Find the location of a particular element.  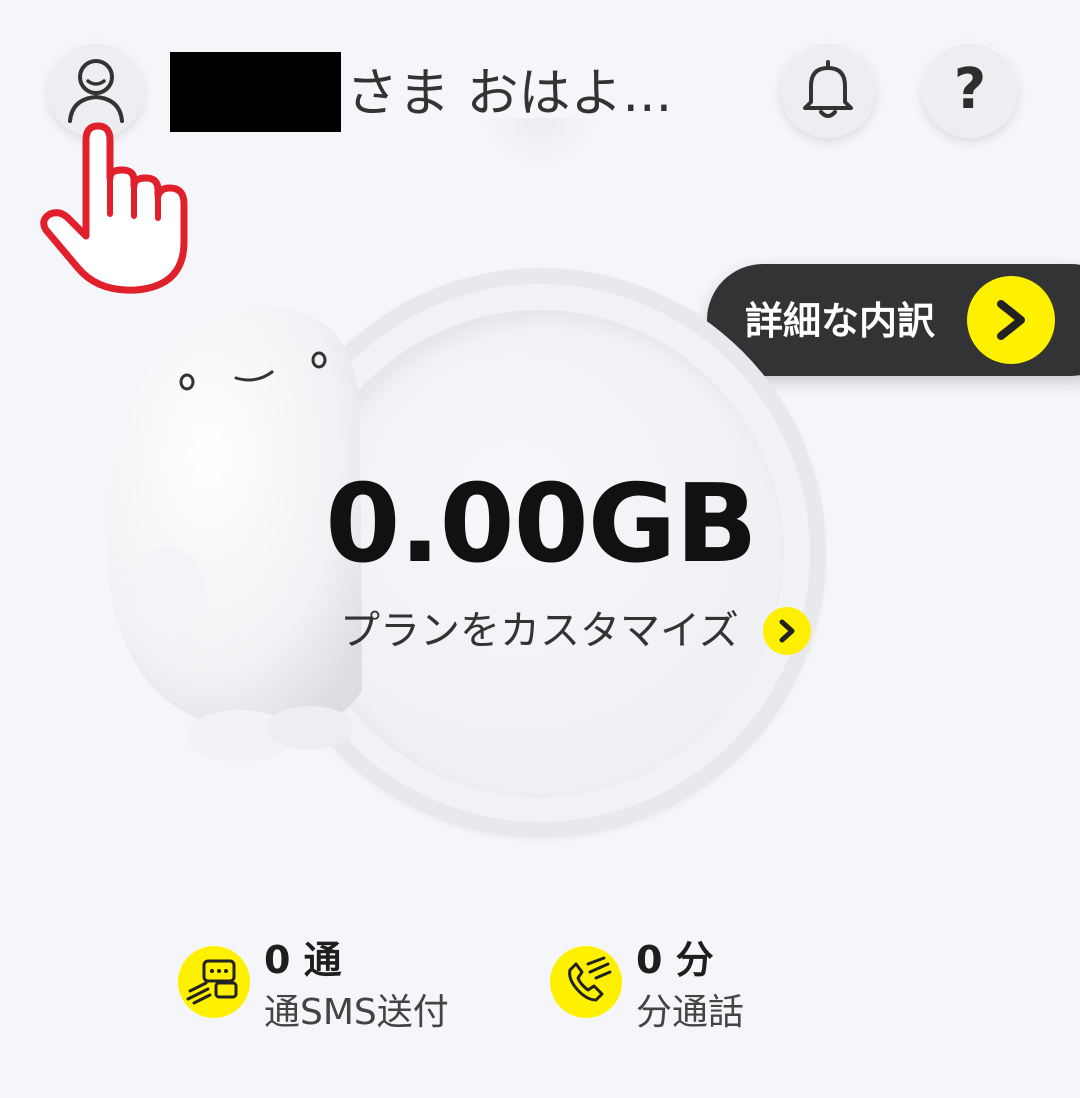

customize-plan-label: プランをカスタマイズ is located at coordinates (539, 631).